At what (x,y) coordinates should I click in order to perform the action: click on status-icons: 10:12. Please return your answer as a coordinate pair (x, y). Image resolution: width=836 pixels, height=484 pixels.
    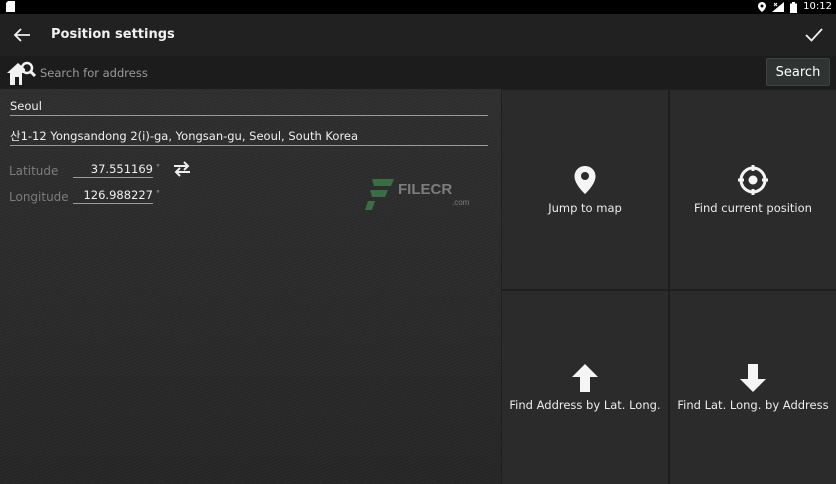
    Looking at the image, I should click on (795, 7).